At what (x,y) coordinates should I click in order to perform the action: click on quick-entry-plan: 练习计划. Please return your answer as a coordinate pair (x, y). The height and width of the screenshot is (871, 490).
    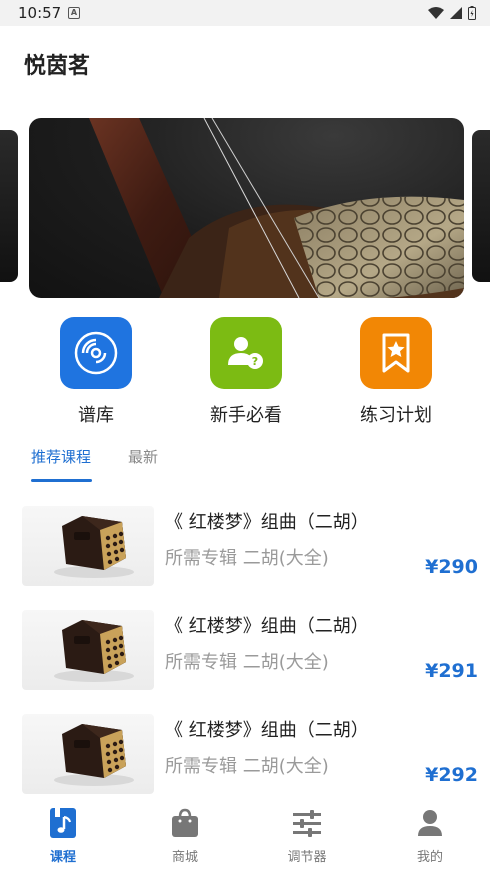
    Looking at the image, I should click on (396, 372).